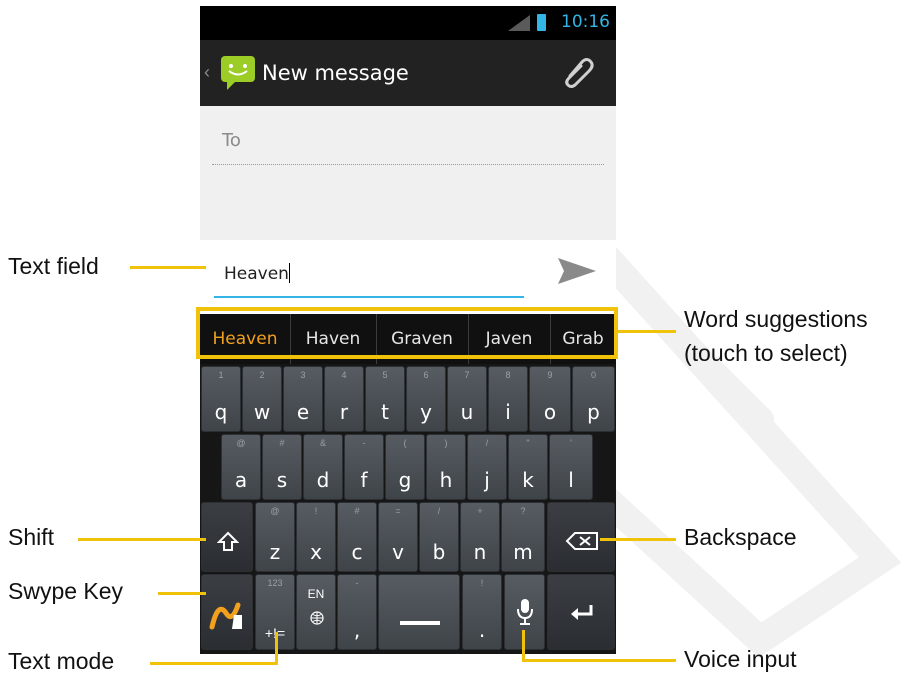 This screenshot has width=922, height=679. What do you see at coordinates (256, 274) in the screenshot?
I see `message-text: Heaven` at bounding box center [256, 274].